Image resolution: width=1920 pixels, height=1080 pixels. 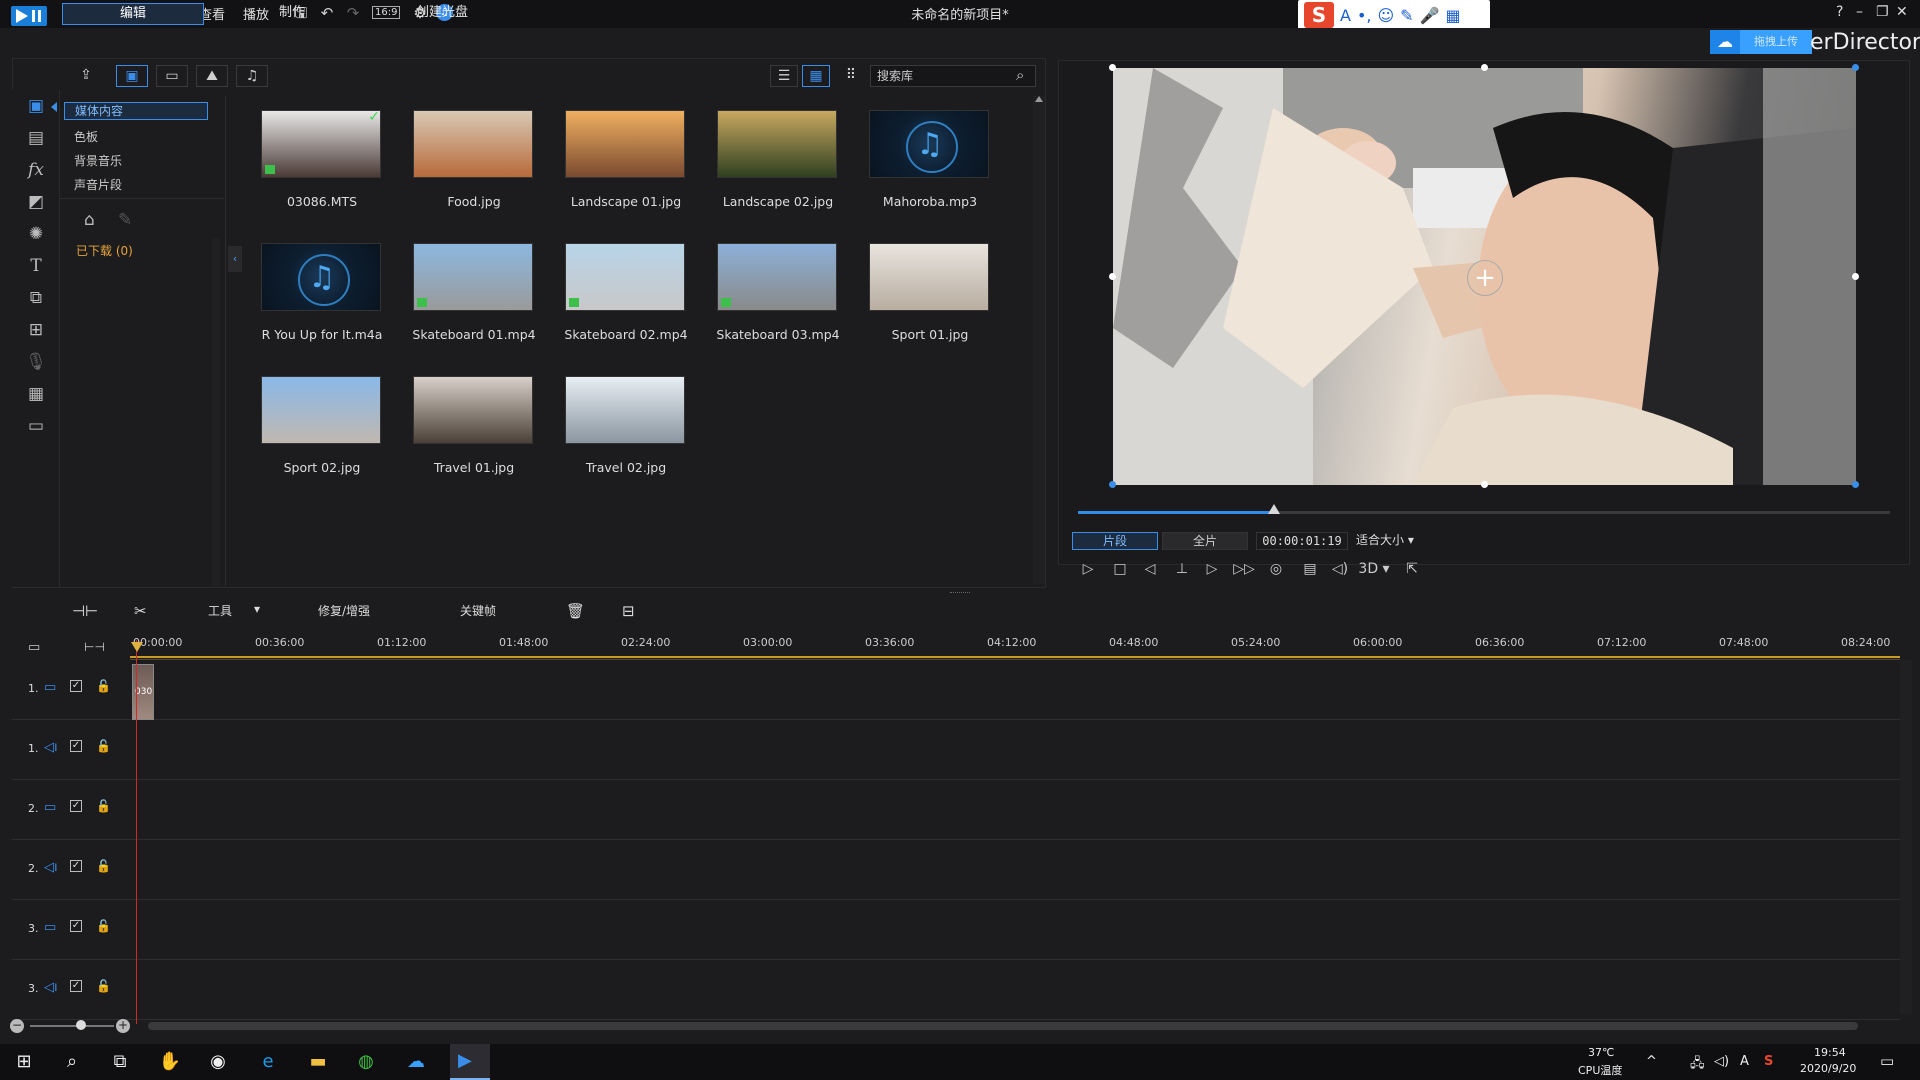 What do you see at coordinates (125, 220) in the screenshot?
I see `remove-tag-icon: ✎` at bounding box center [125, 220].